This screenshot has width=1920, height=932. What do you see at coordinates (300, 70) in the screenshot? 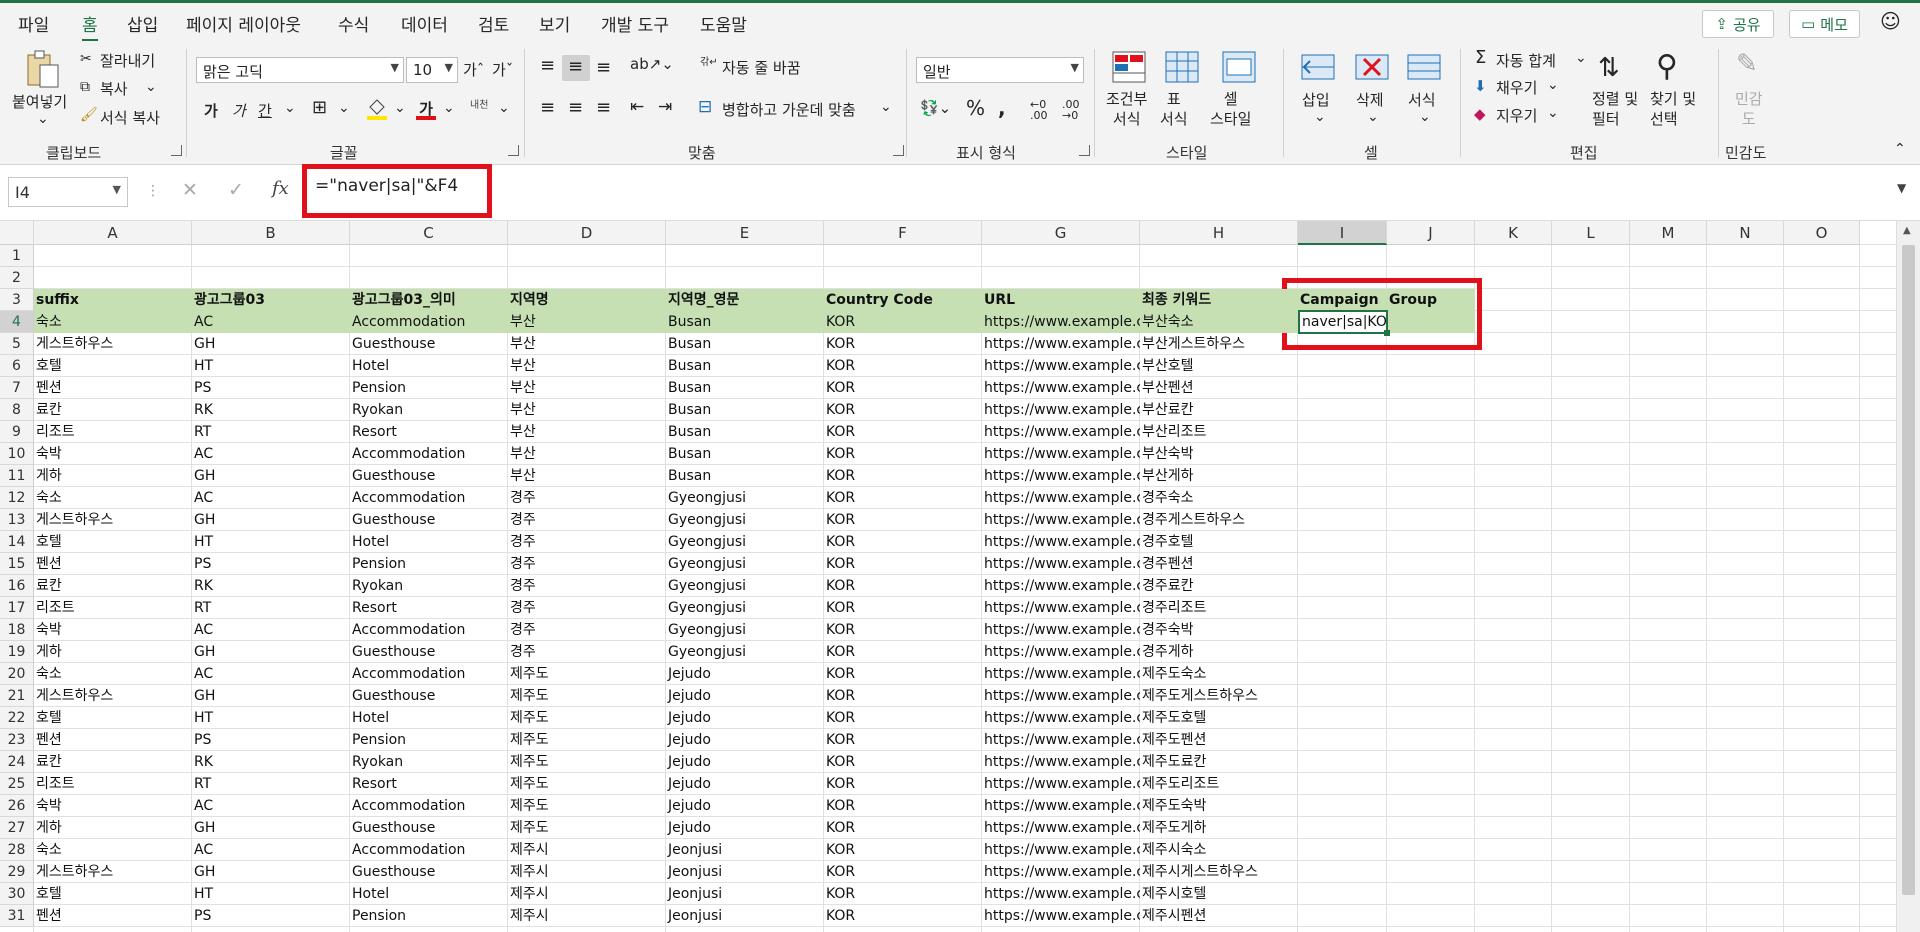
I see `font-name-select: 맑은 고딕 ▼` at bounding box center [300, 70].